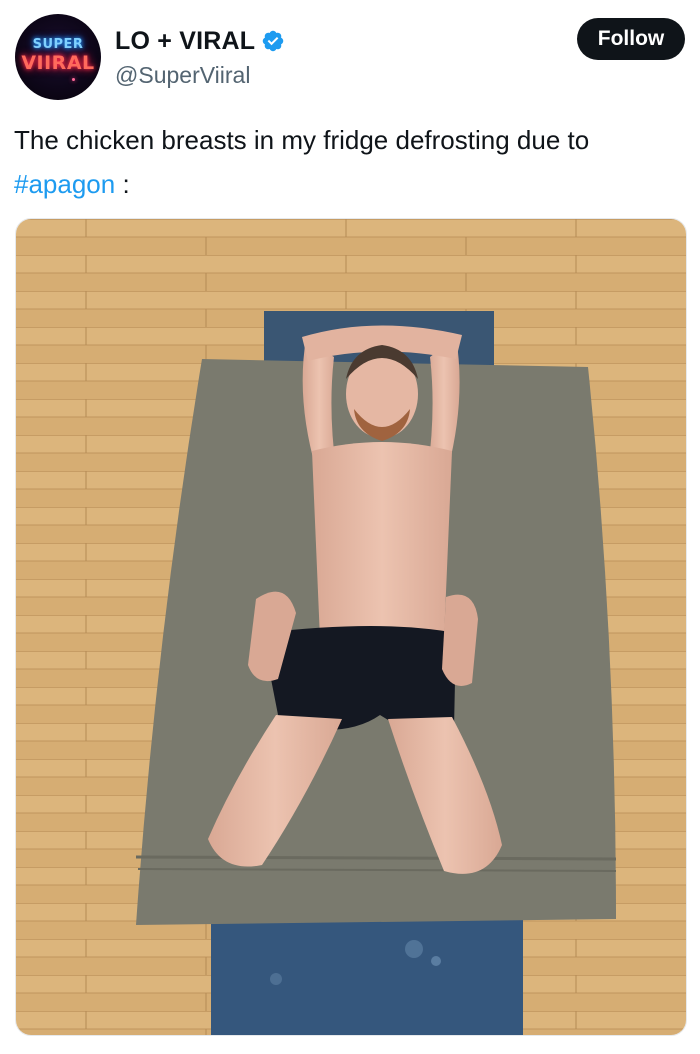 This screenshot has height=1054, width=700. What do you see at coordinates (122, 184) in the screenshot?
I see `tweet-text-suffix: :` at bounding box center [122, 184].